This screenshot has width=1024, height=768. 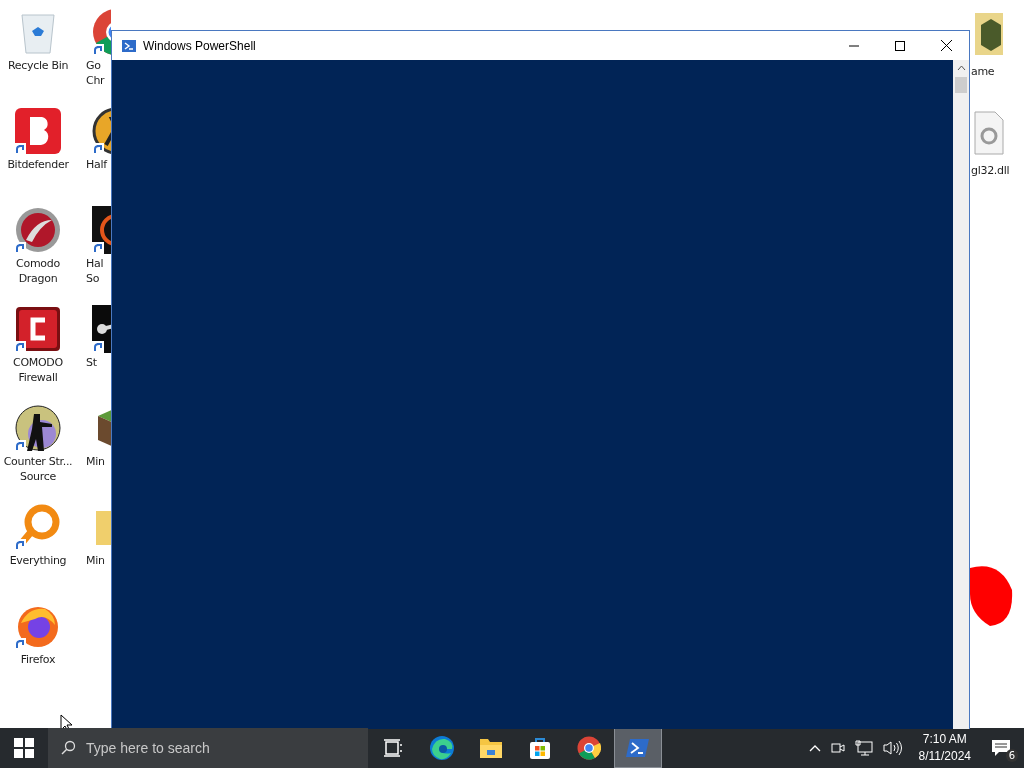 What do you see at coordinates (38, 230) in the screenshot?
I see `dragon-icon` at bounding box center [38, 230].